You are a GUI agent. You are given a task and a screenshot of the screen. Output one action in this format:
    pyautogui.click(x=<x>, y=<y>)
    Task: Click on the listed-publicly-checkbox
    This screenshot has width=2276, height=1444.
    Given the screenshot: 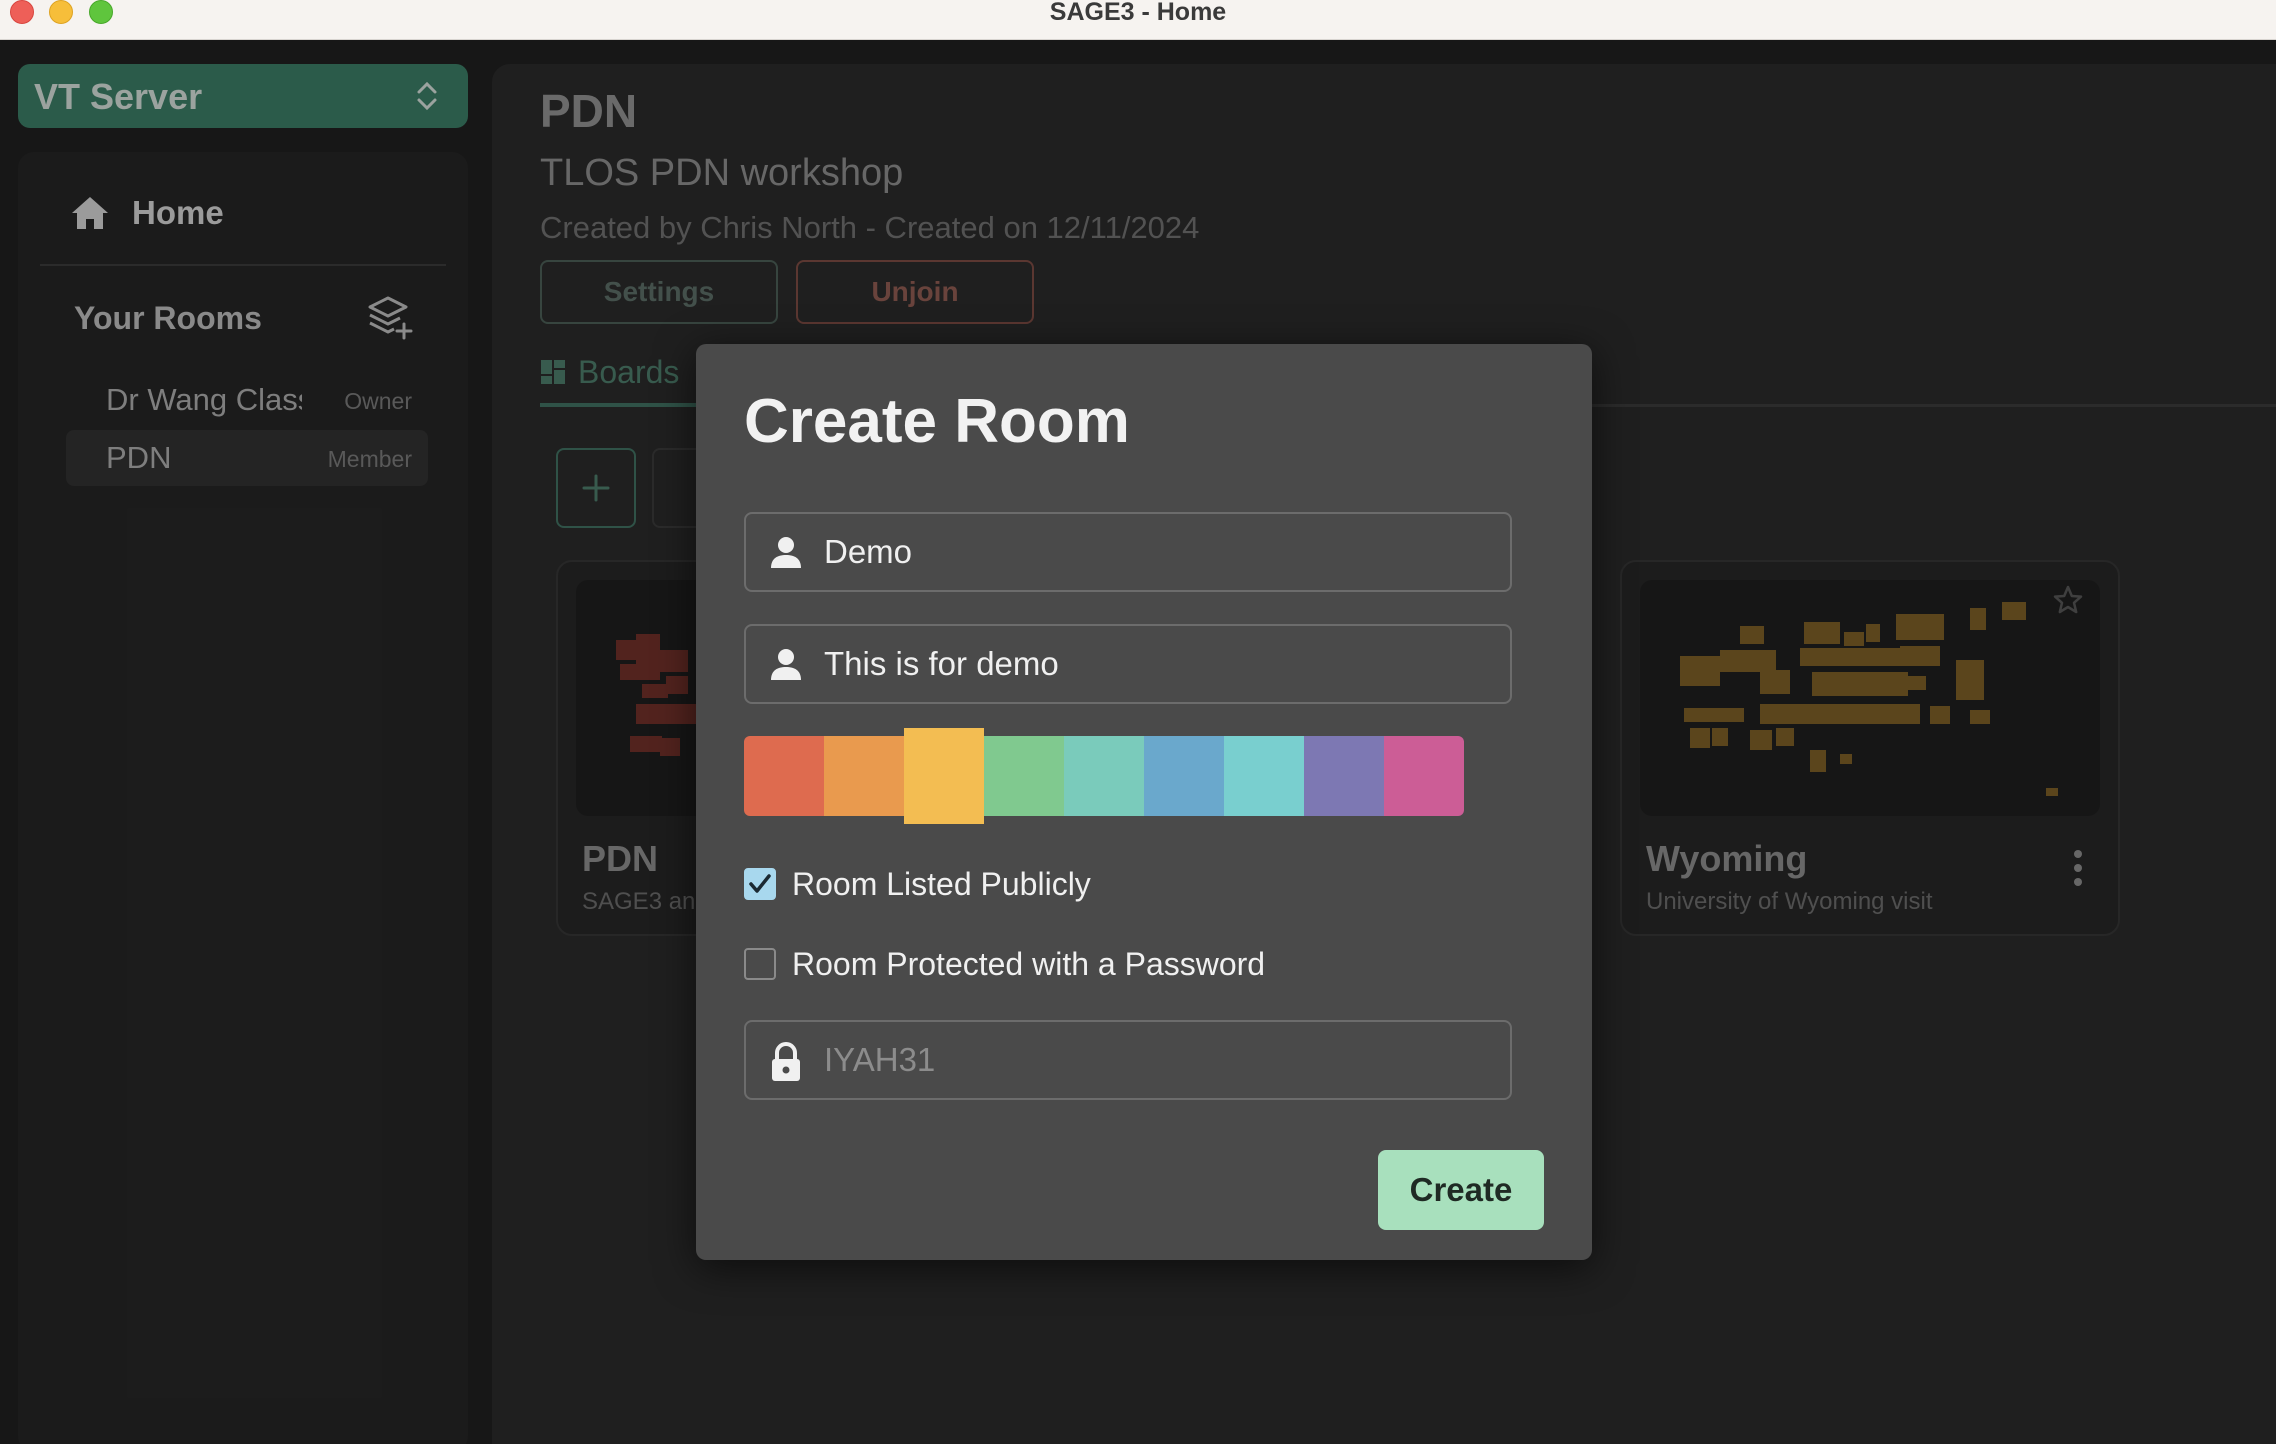 What is the action you would take?
    pyautogui.click(x=760, y=884)
    